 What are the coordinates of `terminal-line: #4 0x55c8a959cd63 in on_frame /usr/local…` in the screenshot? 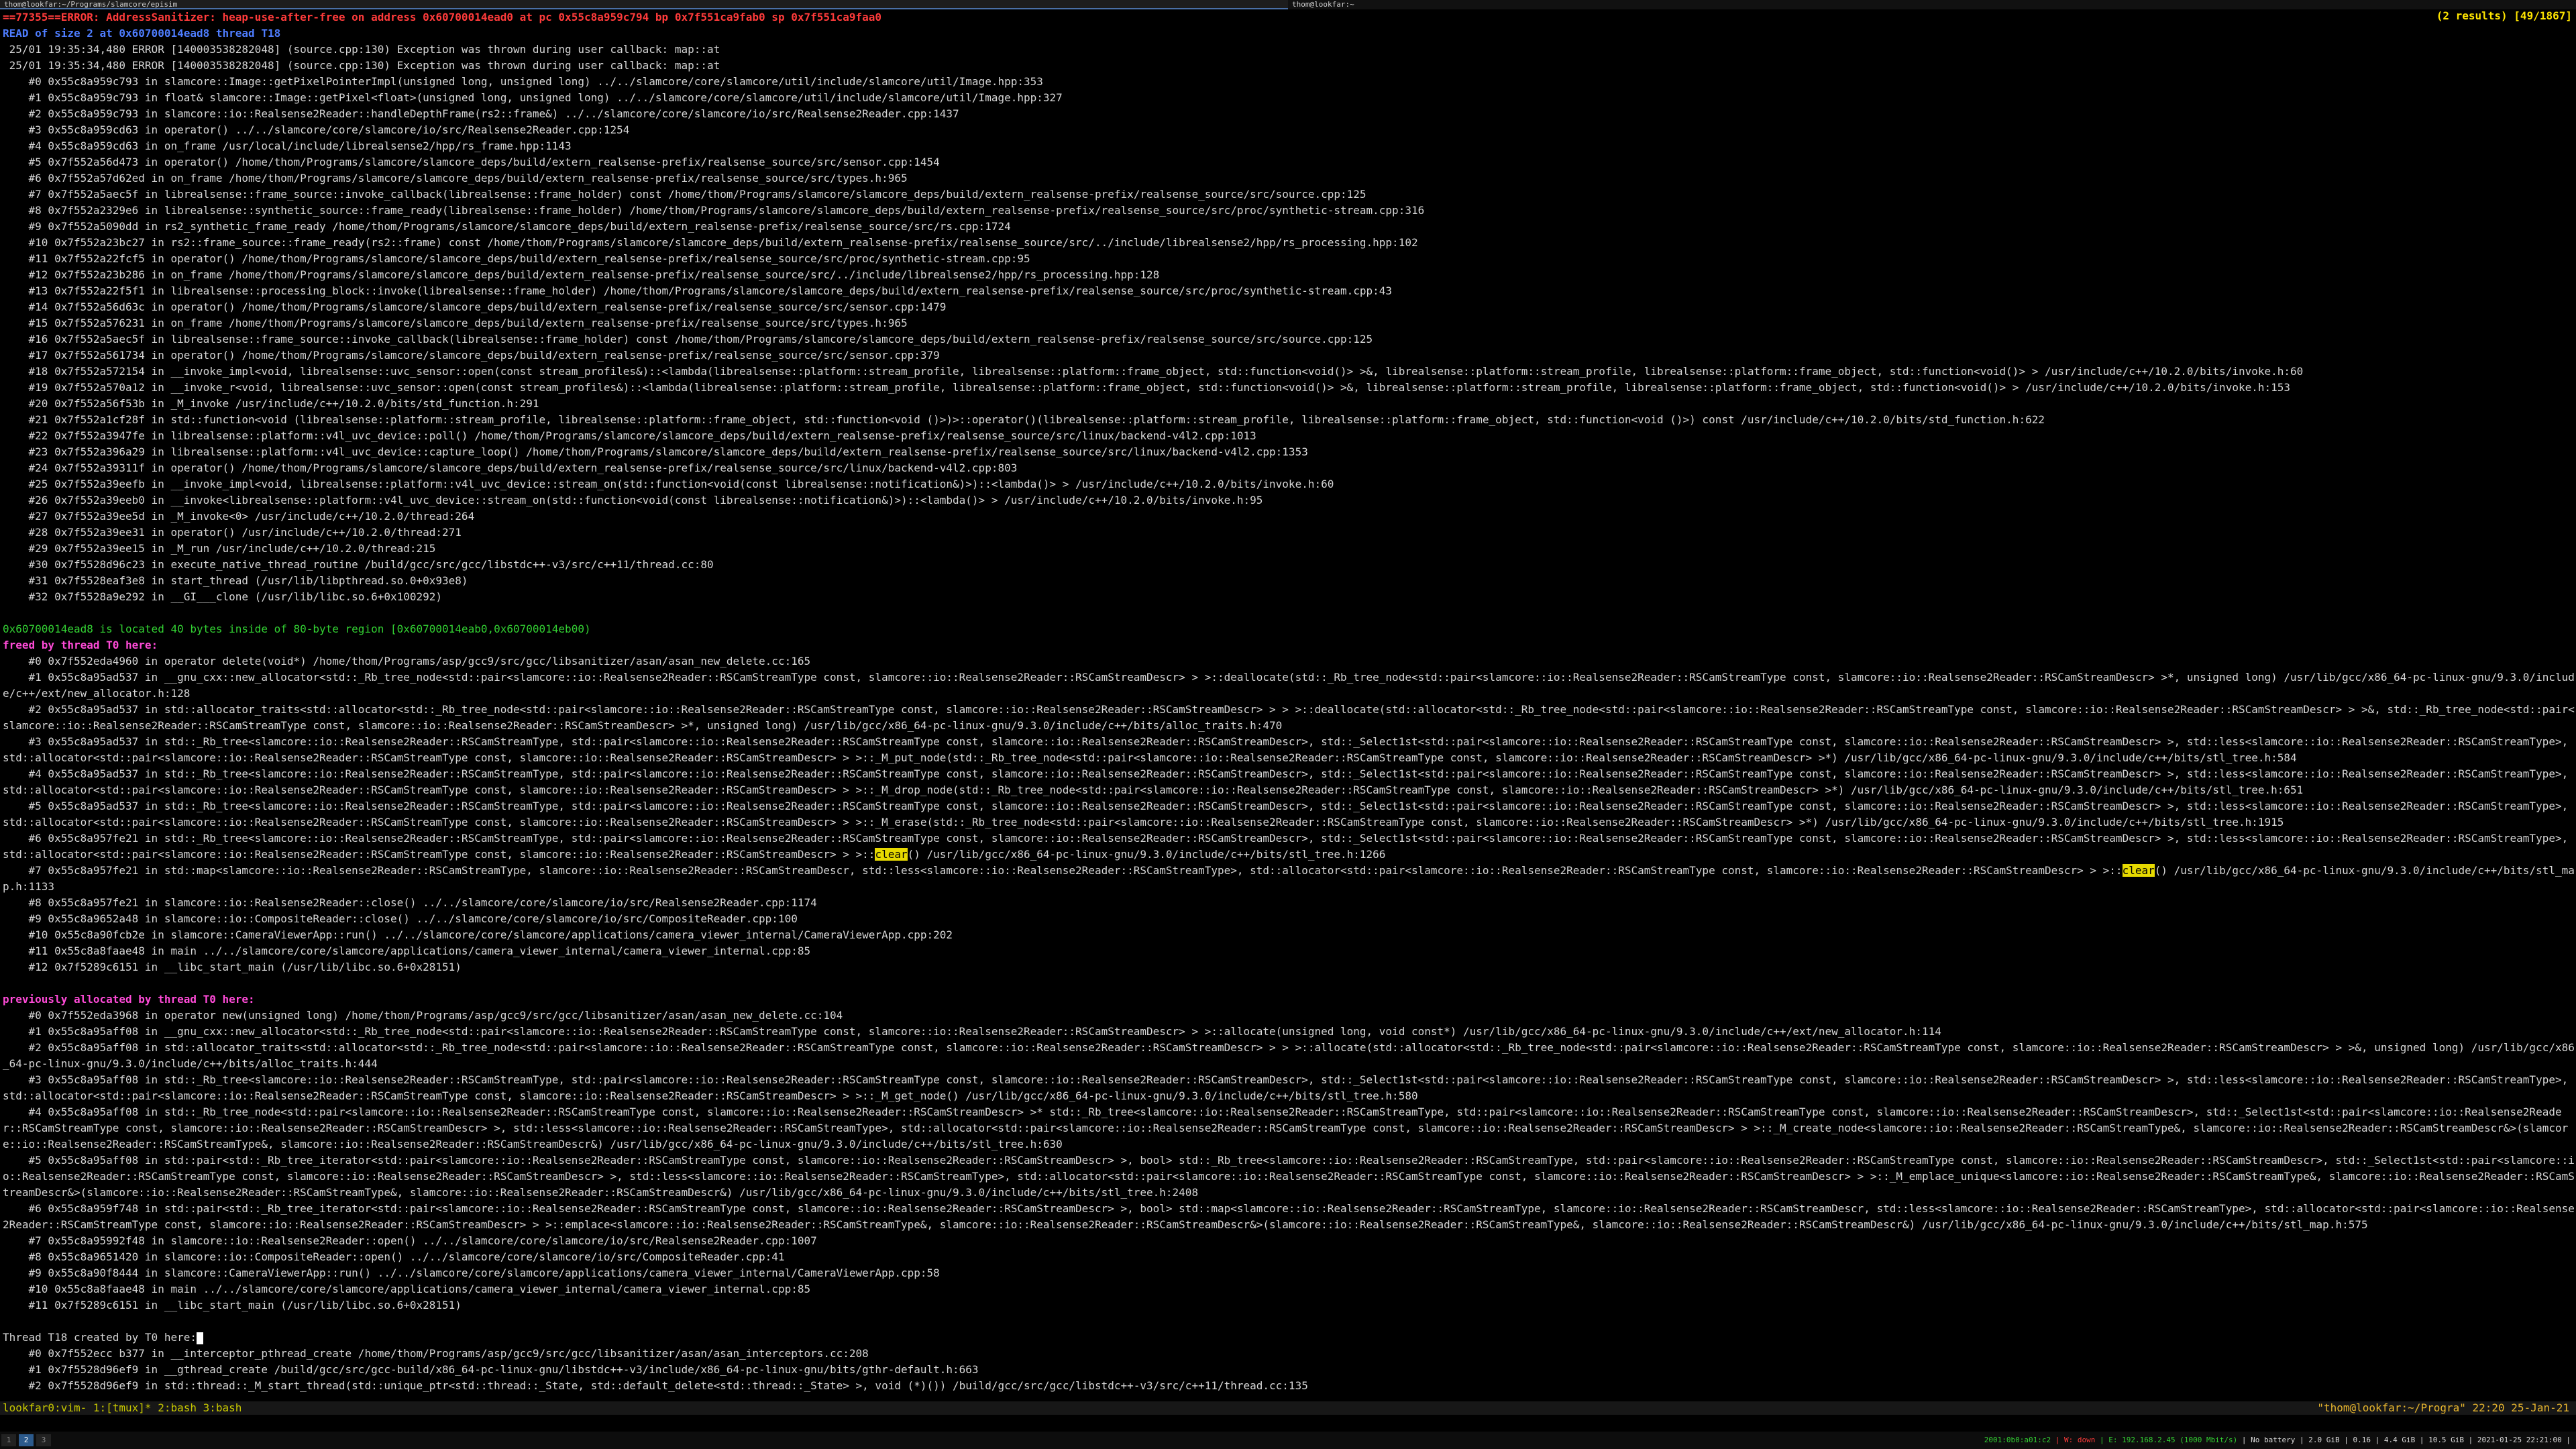 It's located at (1288, 146).